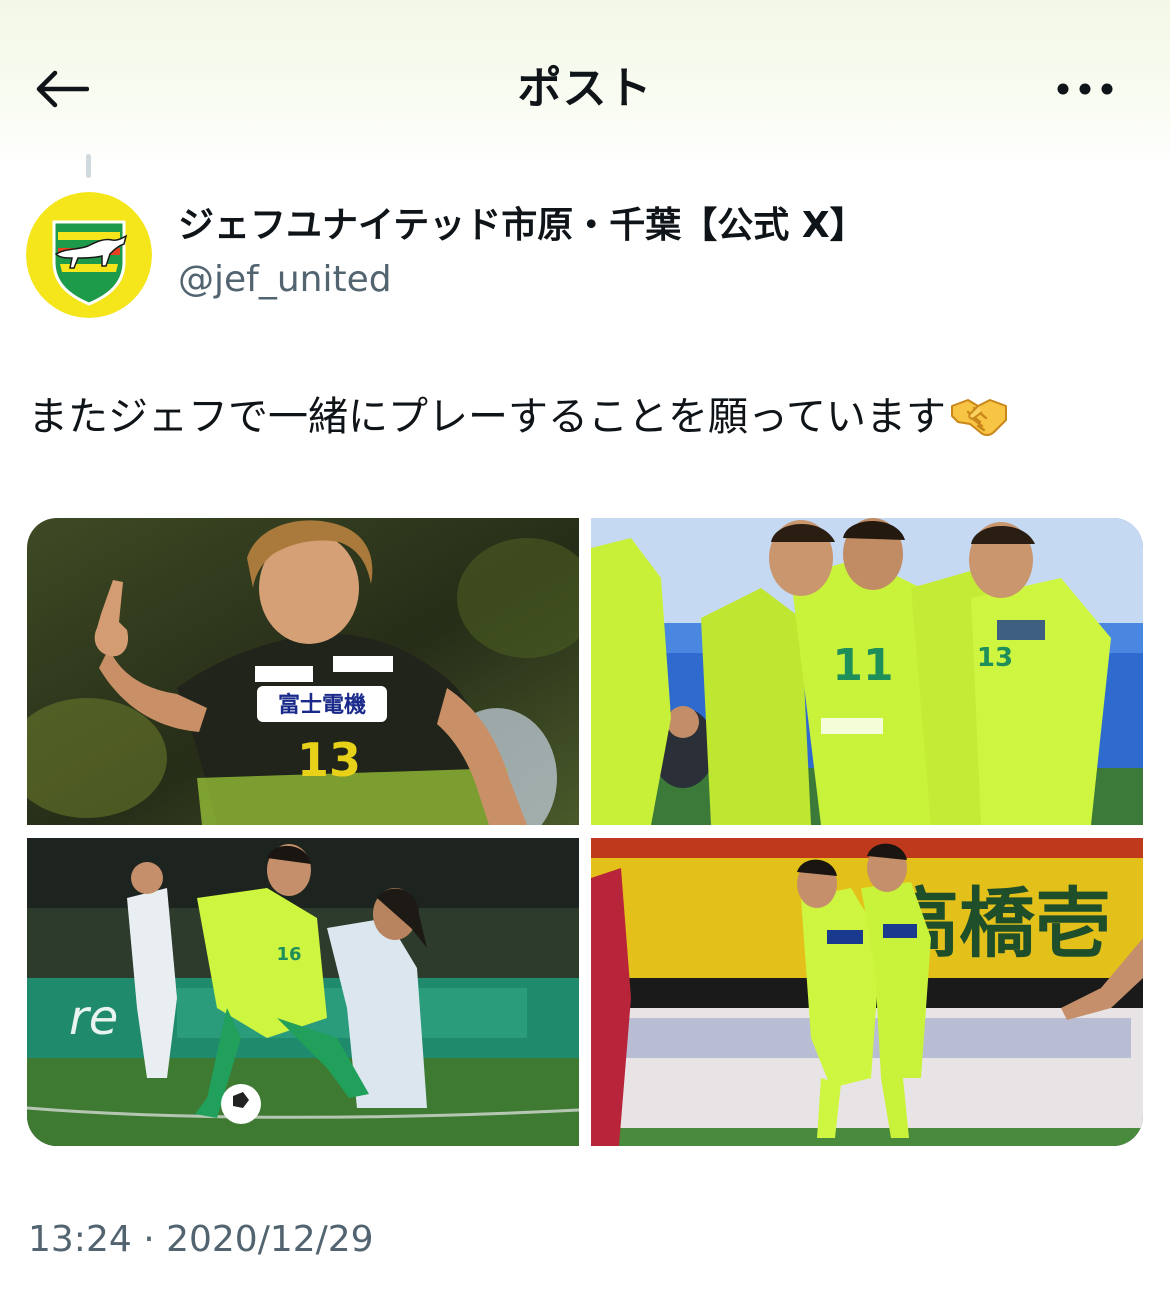 This screenshot has width=1170, height=1298. What do you see at coordinates (329, 760) in the screenshot?
I see `photo-1-number: 13` at bounding box center [329, 760].